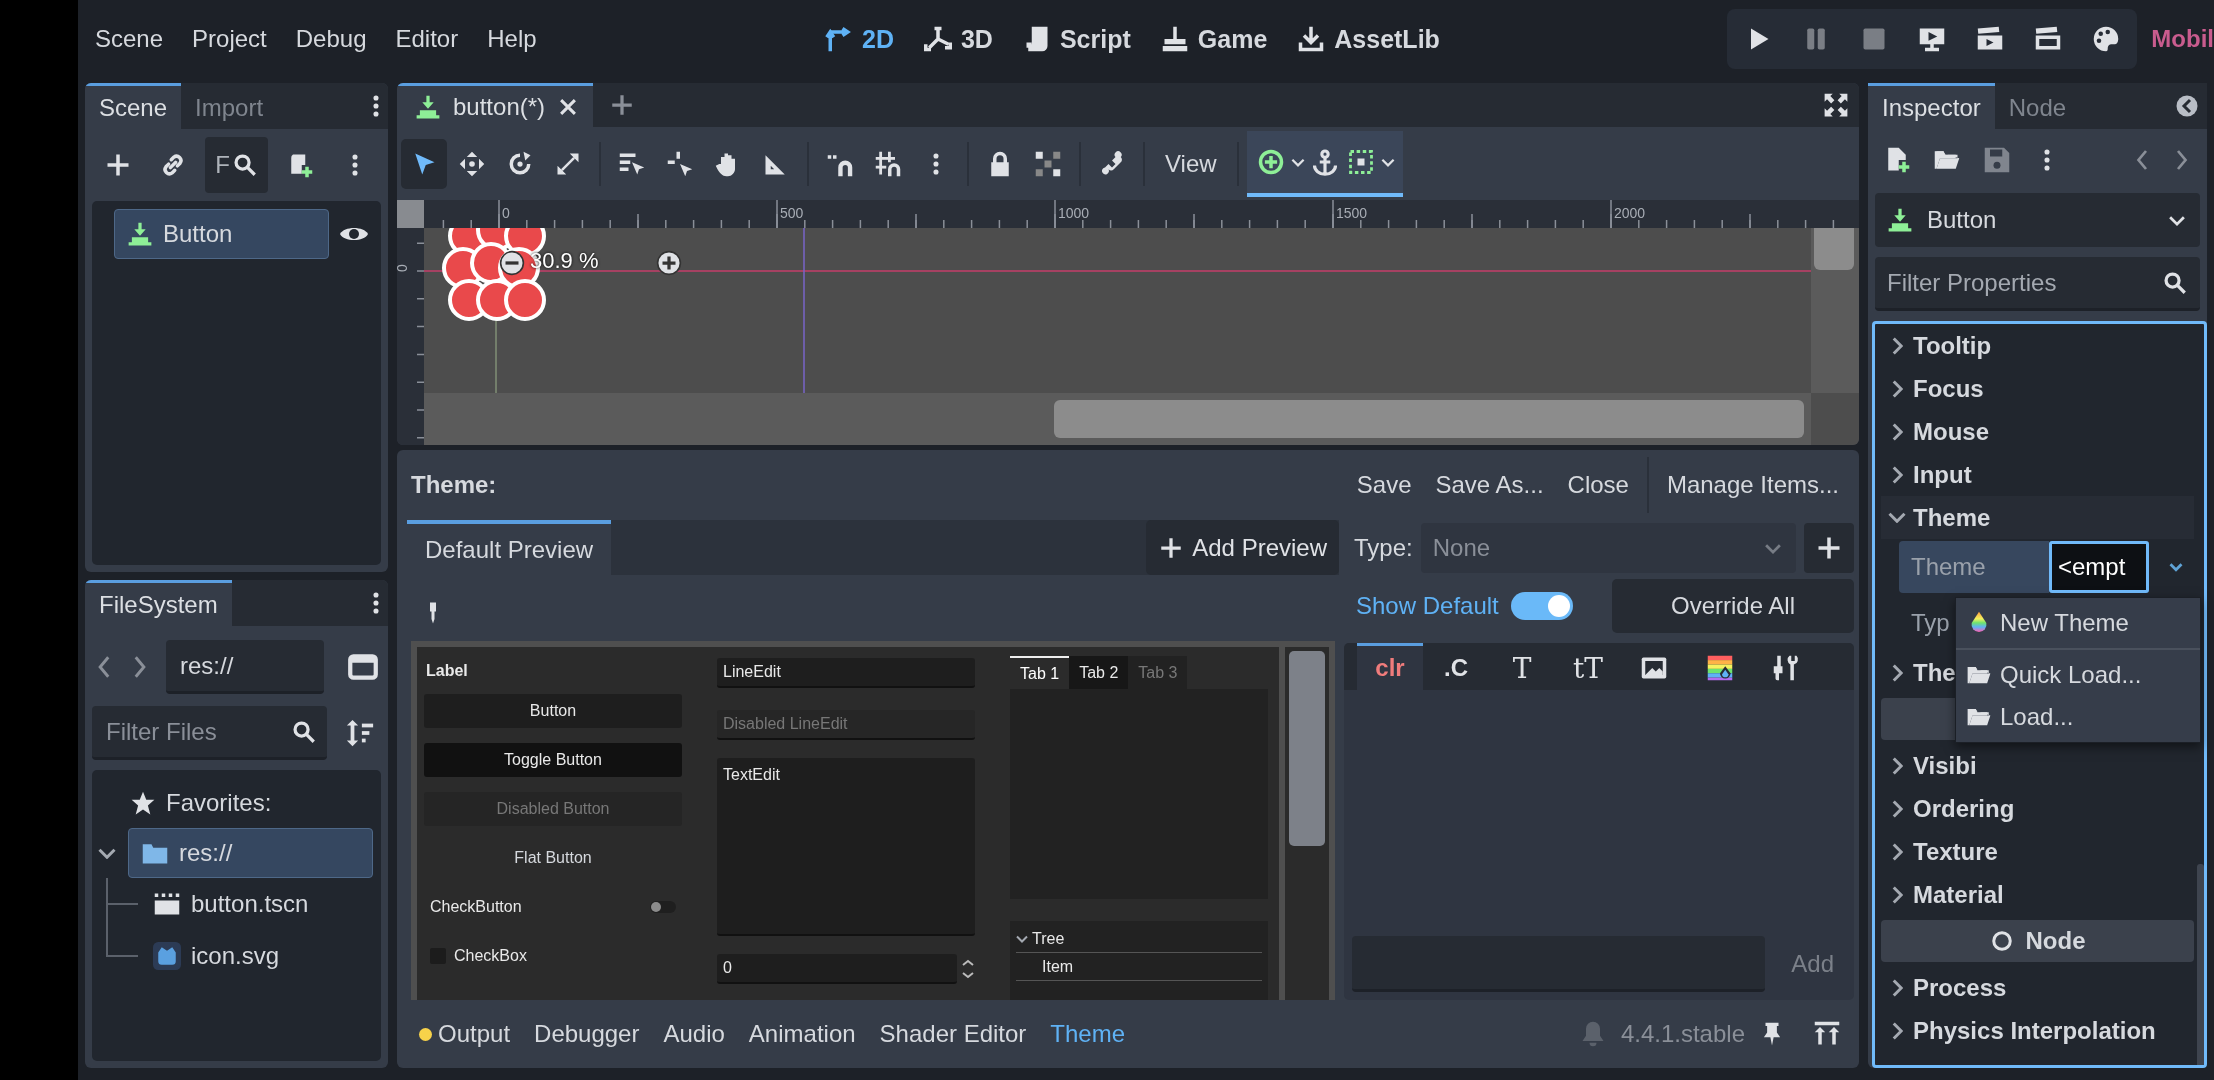  What do you see at coordinates (447, 671) in the screenshot?
I see `preview-label: Label` at bounding box center [447, 671].